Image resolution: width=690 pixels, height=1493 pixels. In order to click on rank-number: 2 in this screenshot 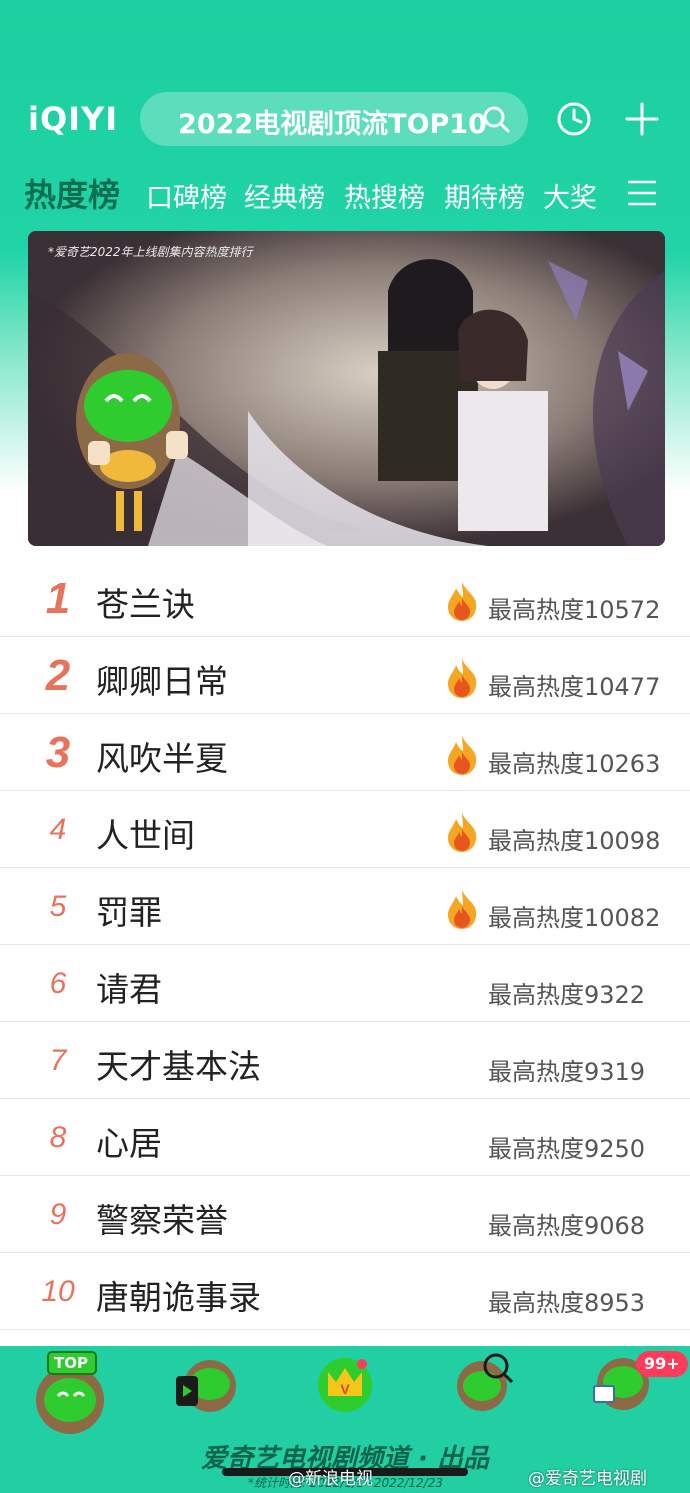, I will do `click(58, 675)`.